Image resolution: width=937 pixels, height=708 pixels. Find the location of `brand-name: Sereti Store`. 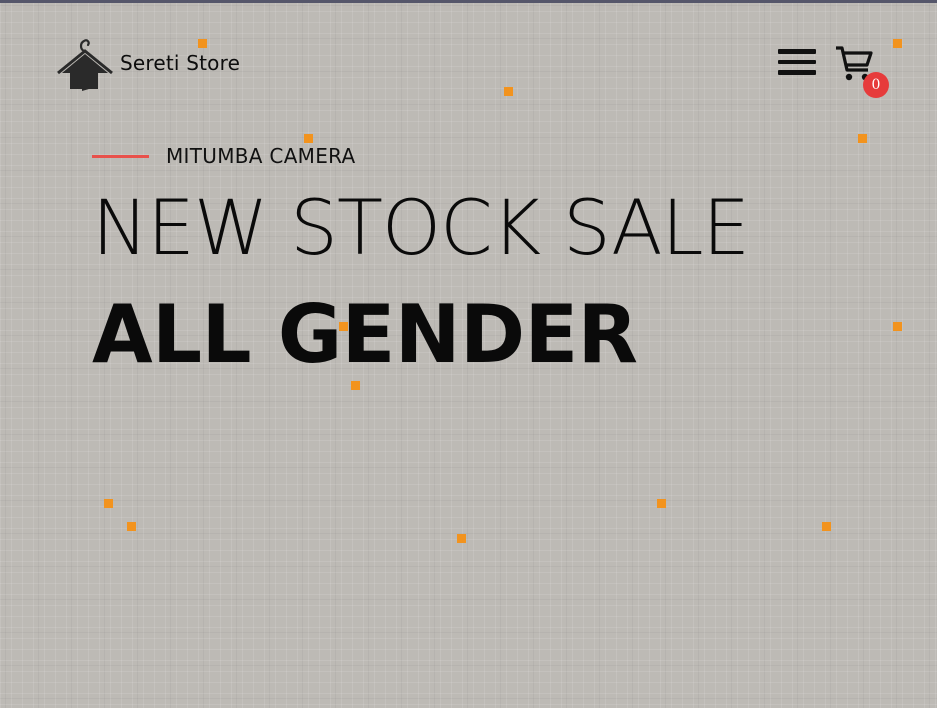

brand-name: Sereti Store is located at coordinates (180, 63).